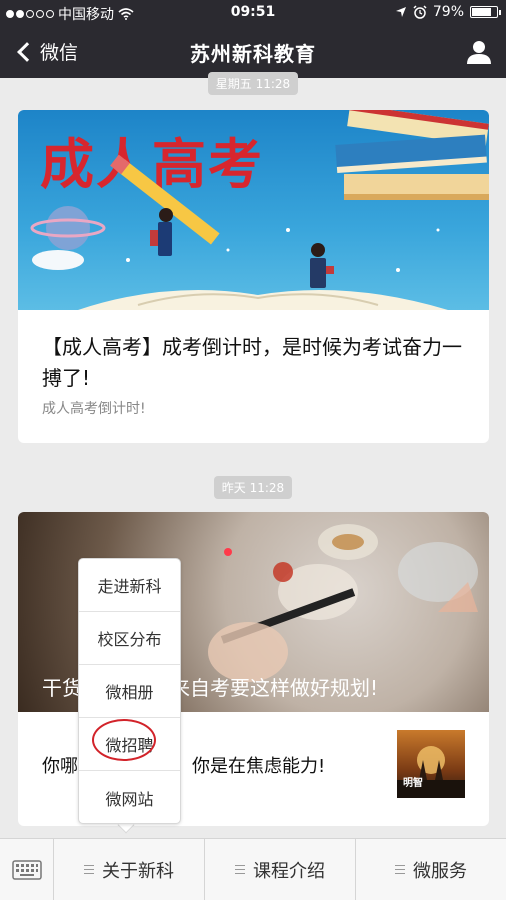 The height and width of the screenshot is (900, 506). What do you see at coordinates (440, 871) in the screenshot?
I see `menu-button-label: 微服务` at bounding box center [440, 871].